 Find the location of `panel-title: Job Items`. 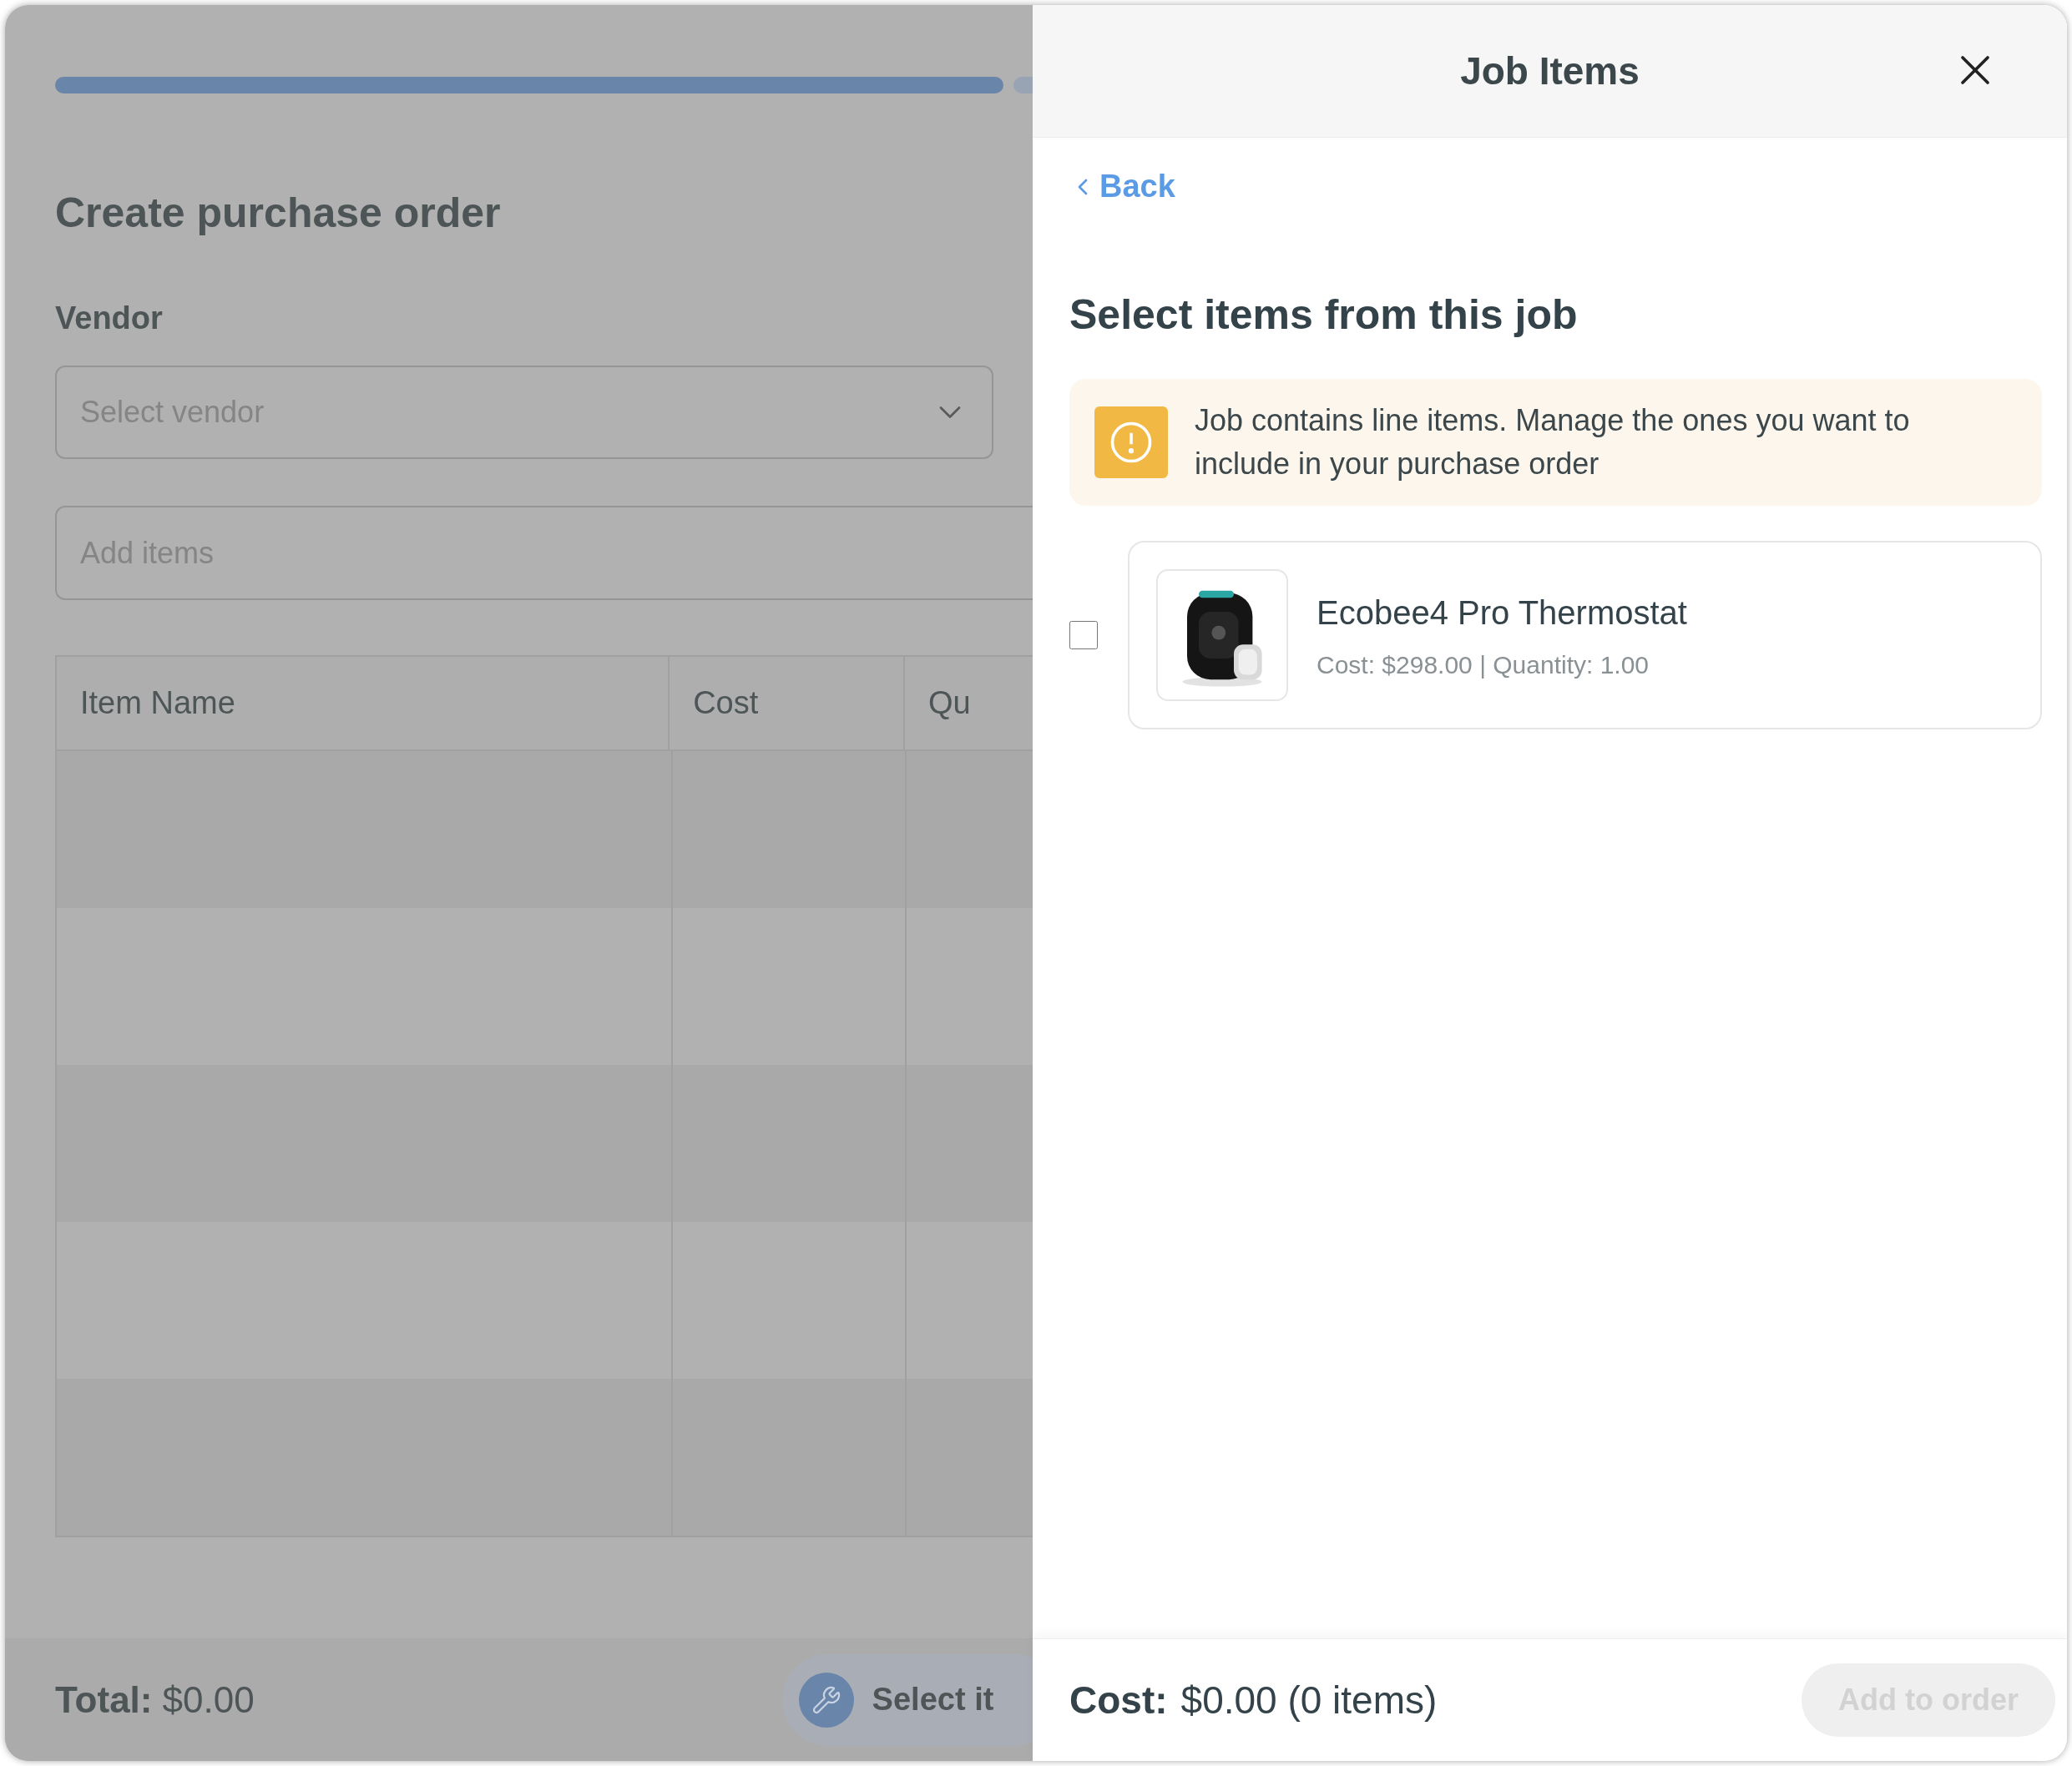

panel-title: Job Items is located at coordinates (1550, 71).